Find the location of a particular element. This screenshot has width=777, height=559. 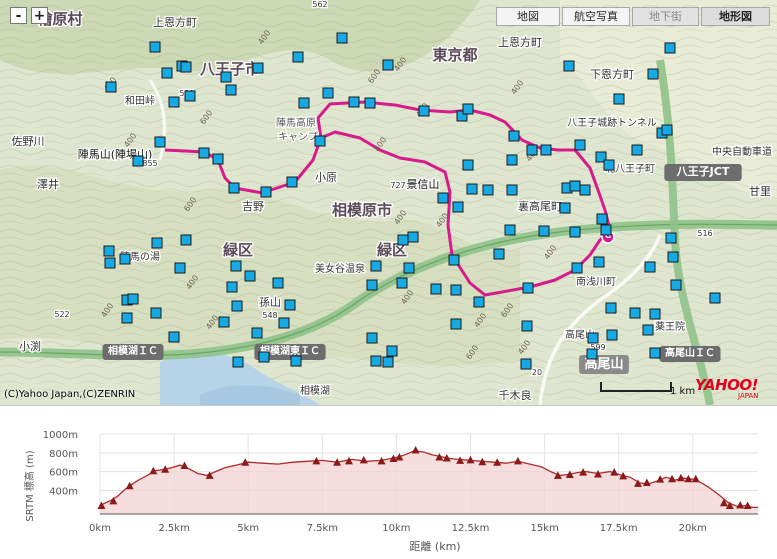

zoom-out-button: - is located at coordinates (18, 15).